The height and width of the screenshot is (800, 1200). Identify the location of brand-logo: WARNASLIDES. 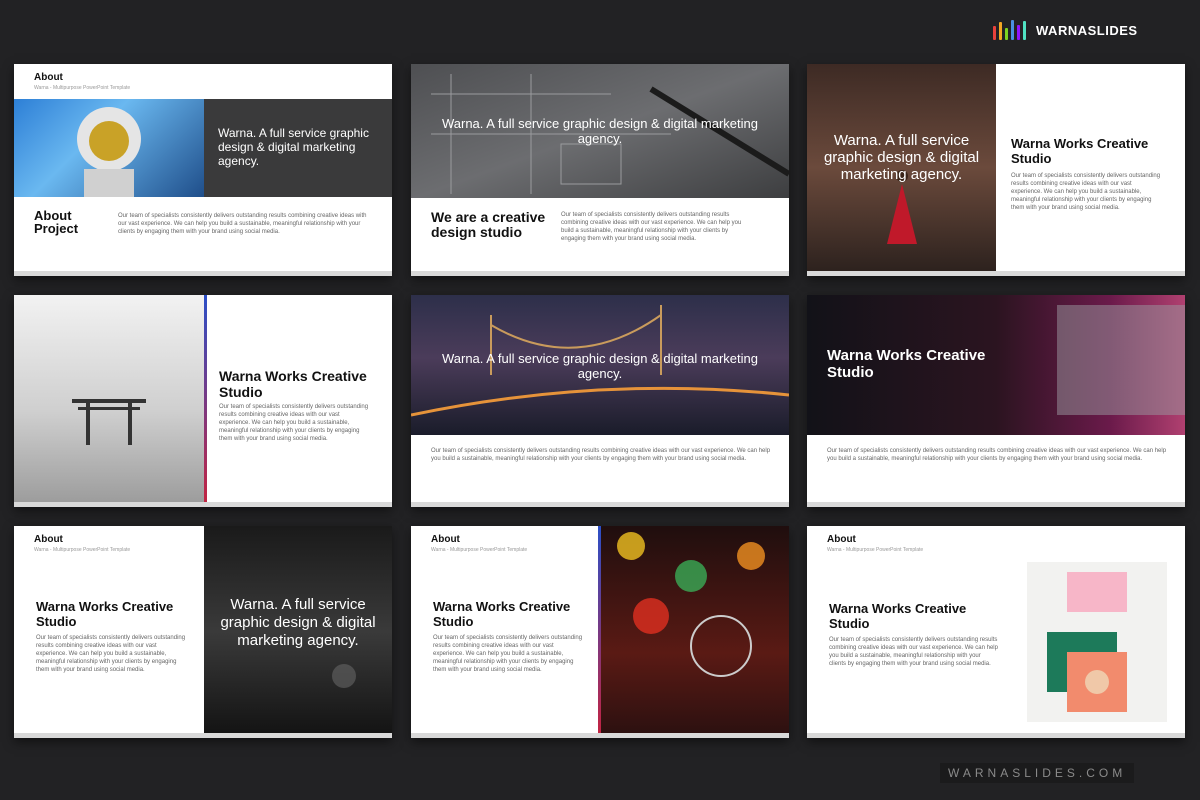
(1065, 30).